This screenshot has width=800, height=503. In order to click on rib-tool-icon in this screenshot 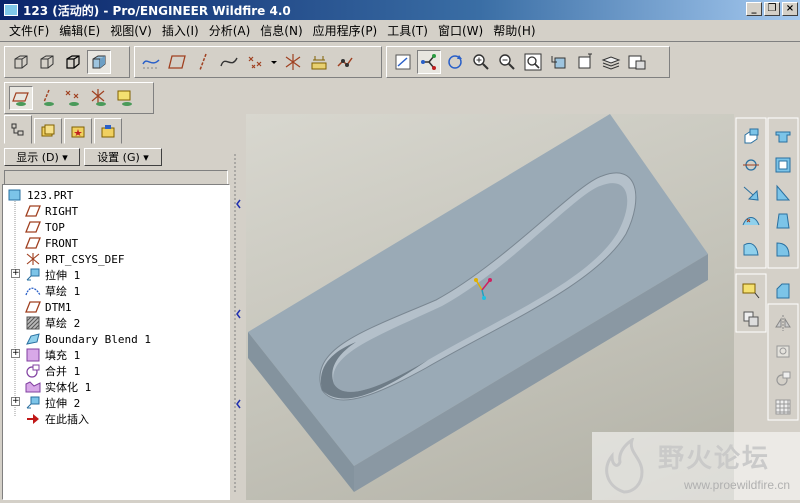, I will do `click(783, 193)`.